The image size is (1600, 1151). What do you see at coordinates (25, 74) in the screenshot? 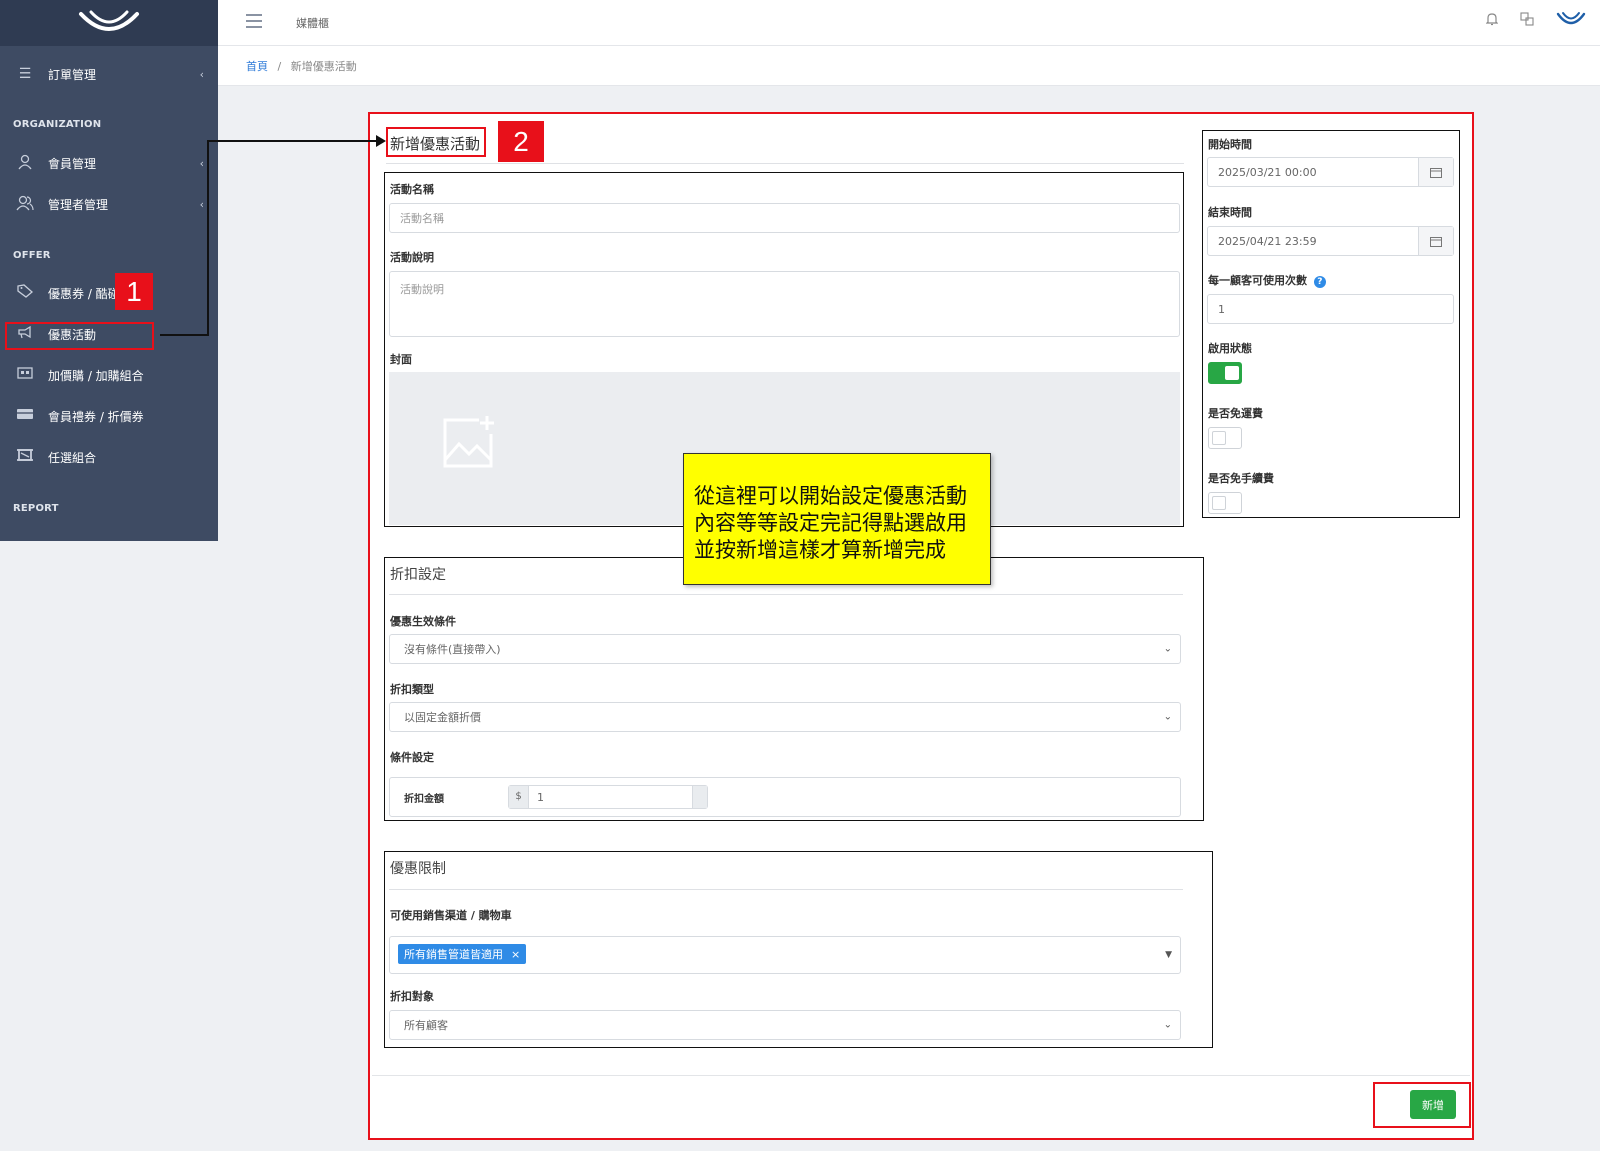
I see `list-check-icon: ☰` at bounding box center [25, 74].